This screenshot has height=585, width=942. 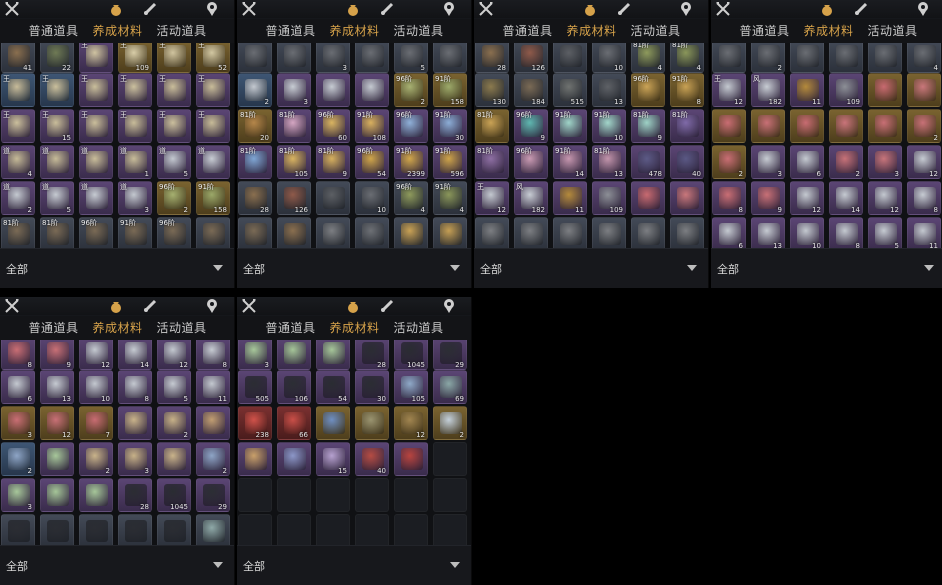 I want to click on item-slot: 4, so click(x=924, y=58).